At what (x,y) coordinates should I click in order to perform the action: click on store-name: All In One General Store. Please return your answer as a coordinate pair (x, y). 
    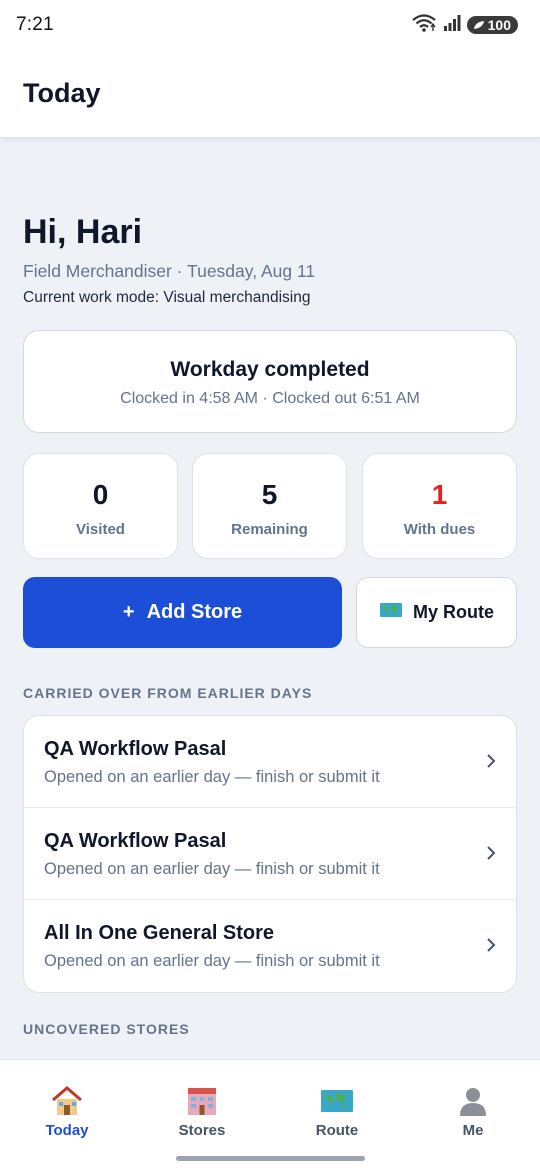
    Looking at the image, I should click on (159, 933).